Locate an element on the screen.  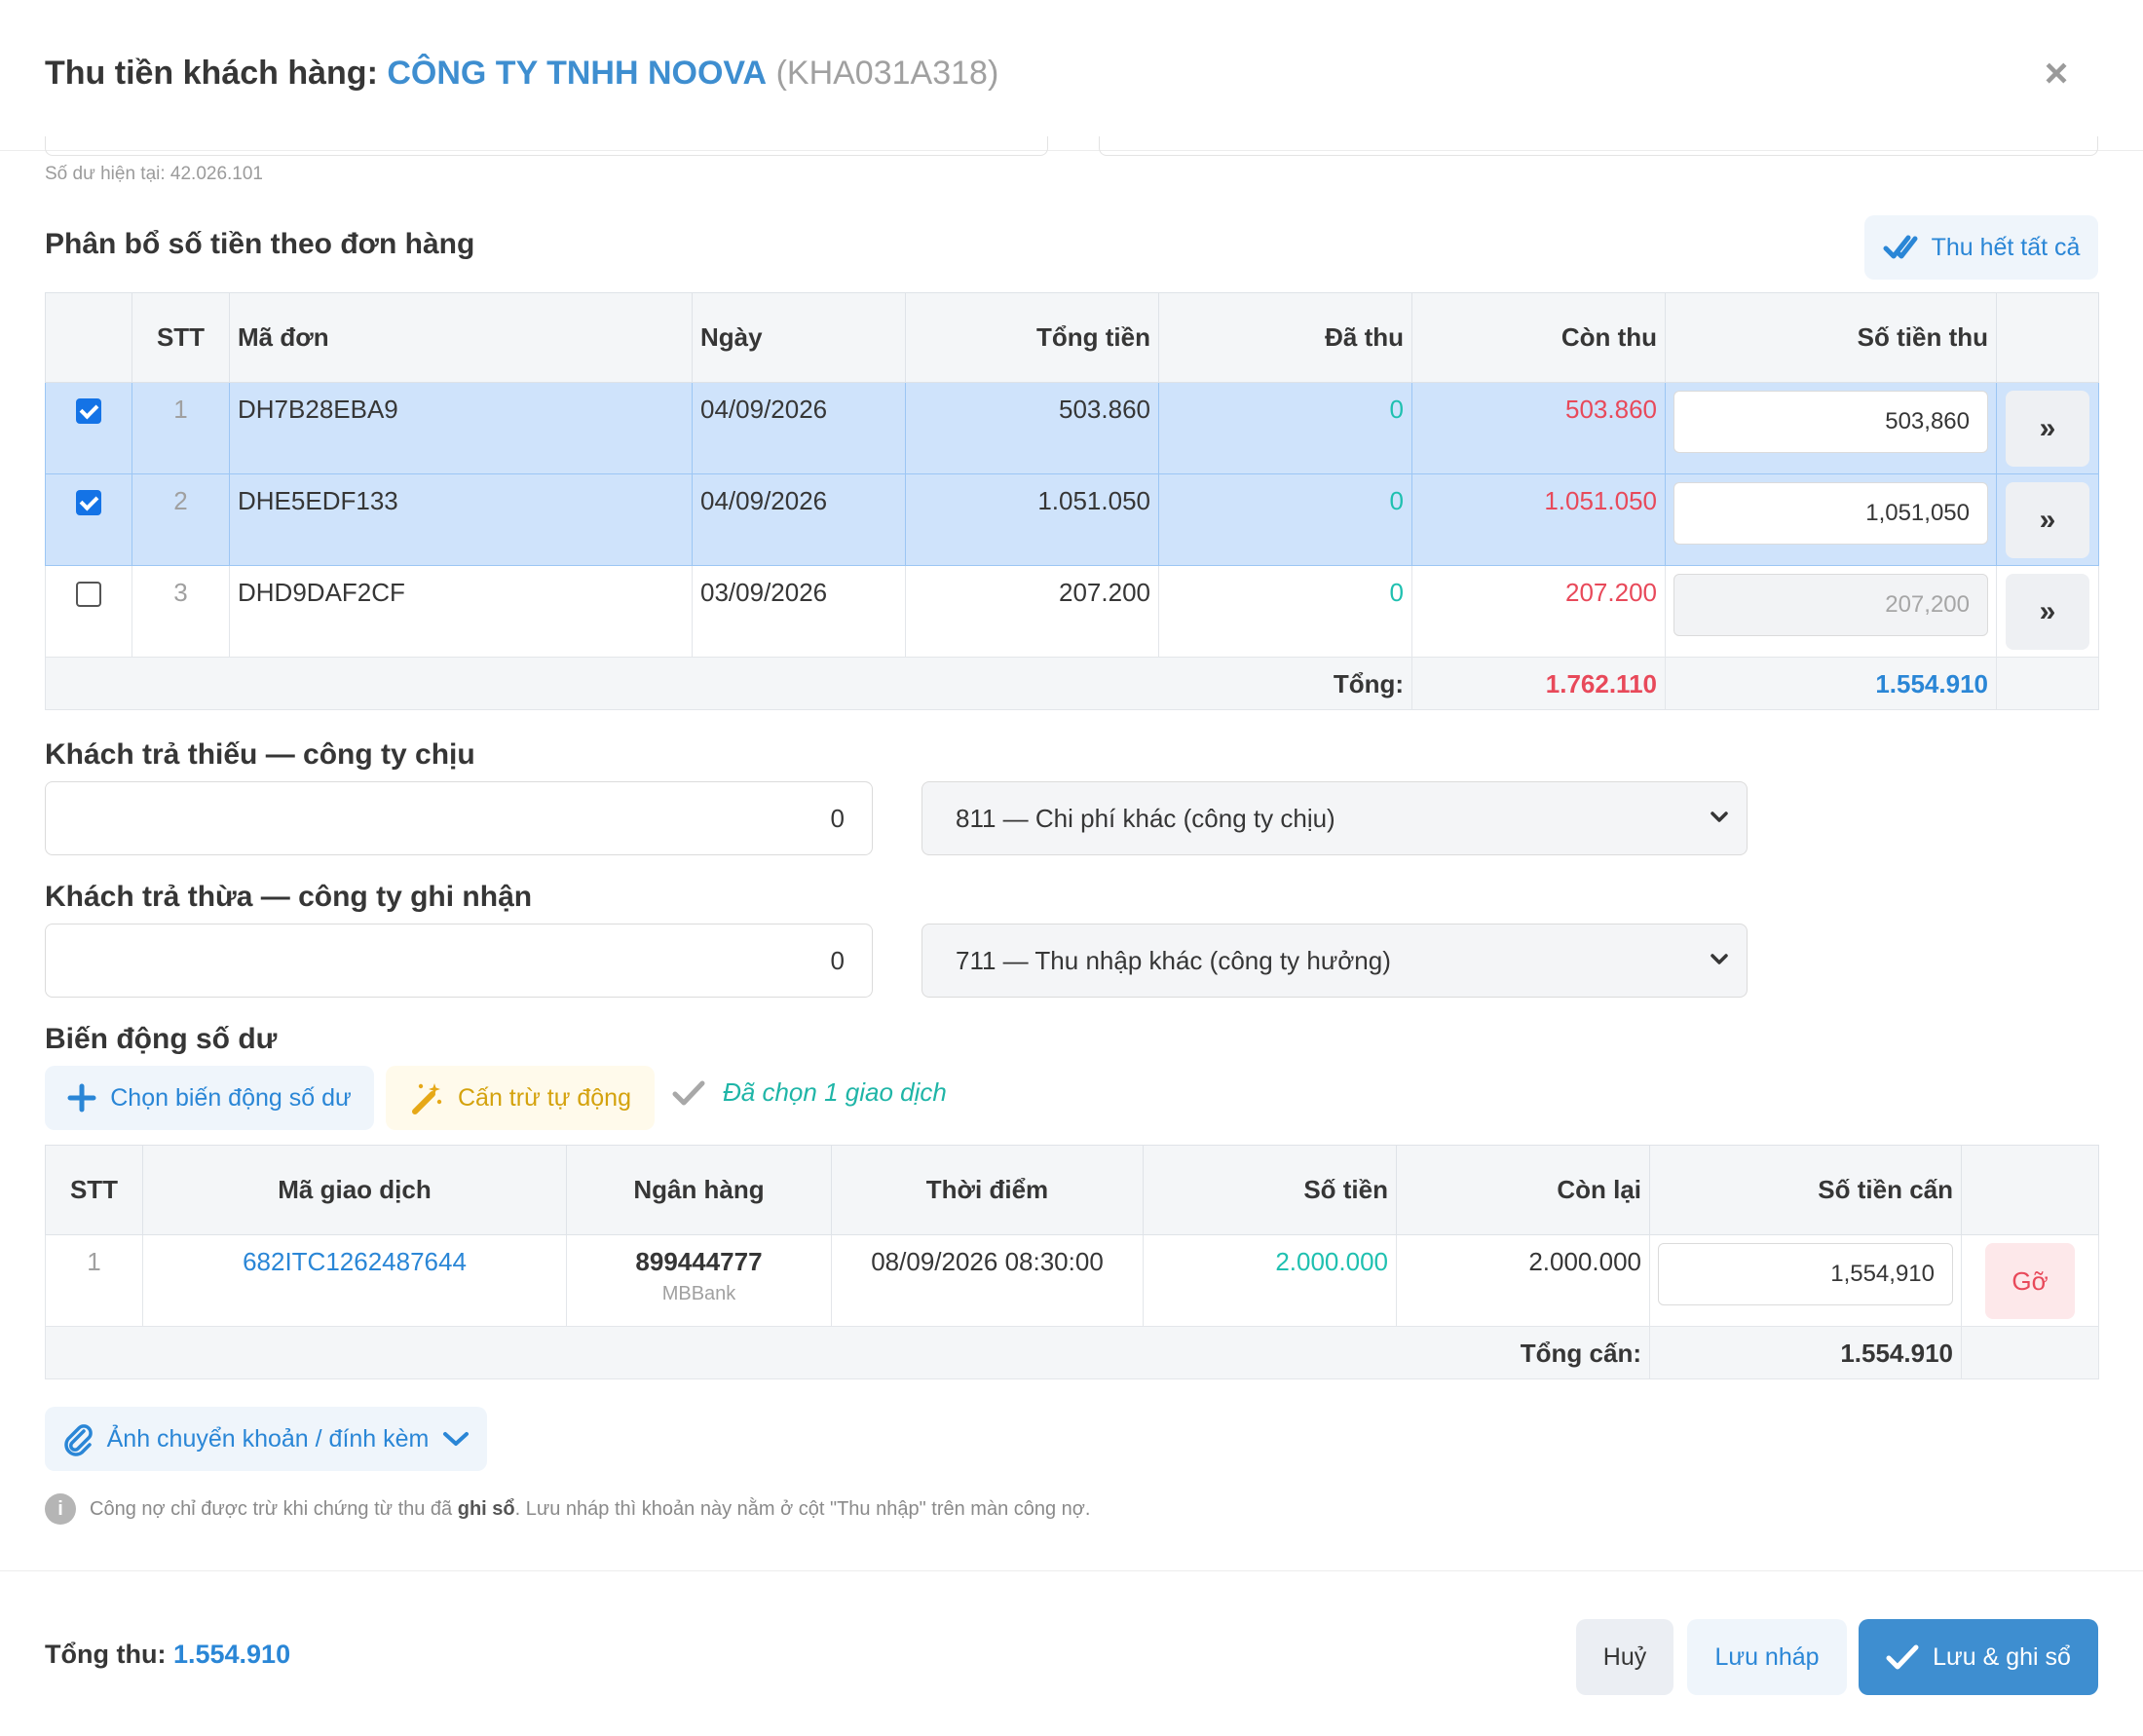
bank-name: MBBank is located at coordinates (698, 1293).